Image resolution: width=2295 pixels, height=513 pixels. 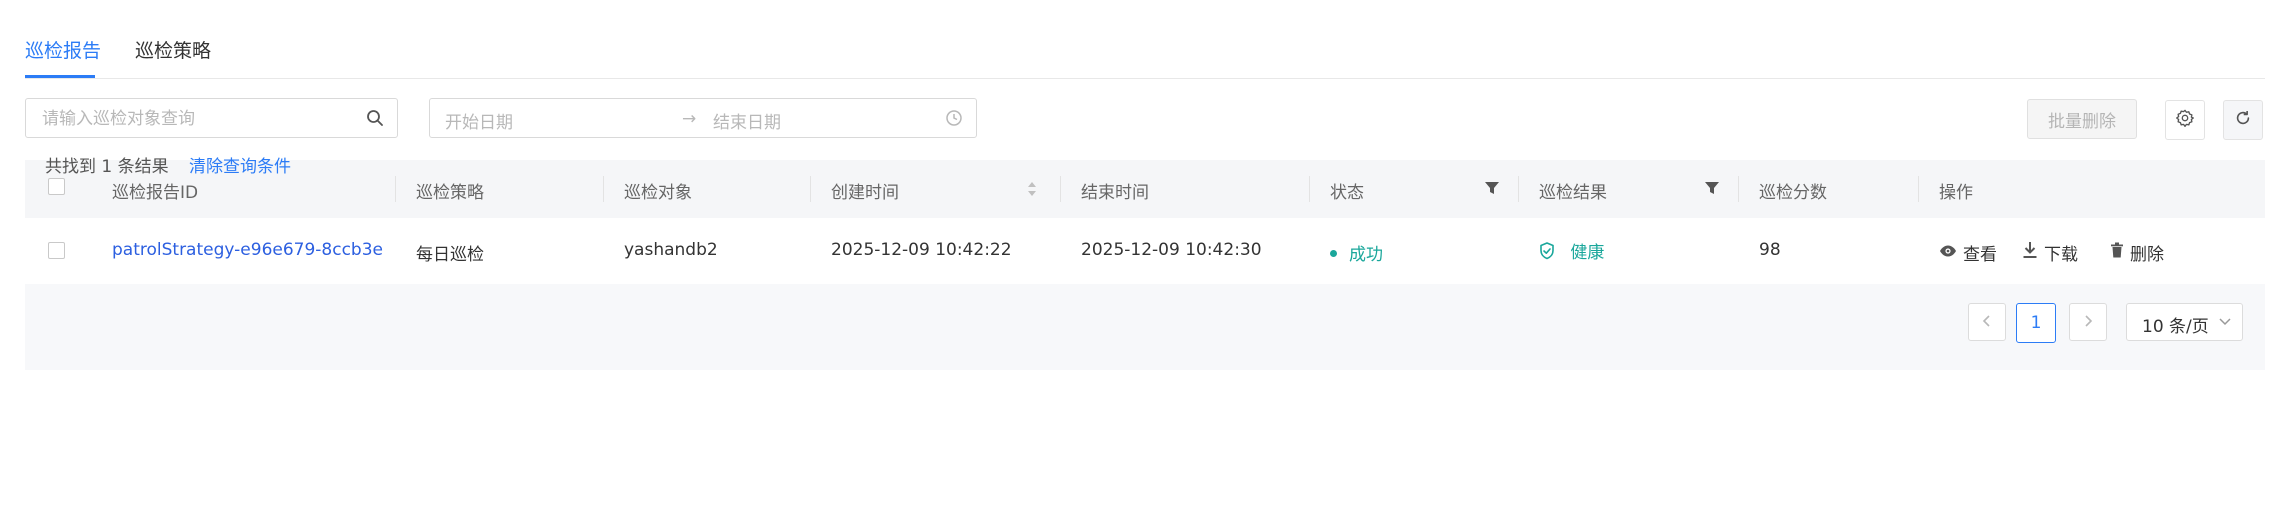 I want to click on status-cell: 成功, so click(x=1356, y=252).